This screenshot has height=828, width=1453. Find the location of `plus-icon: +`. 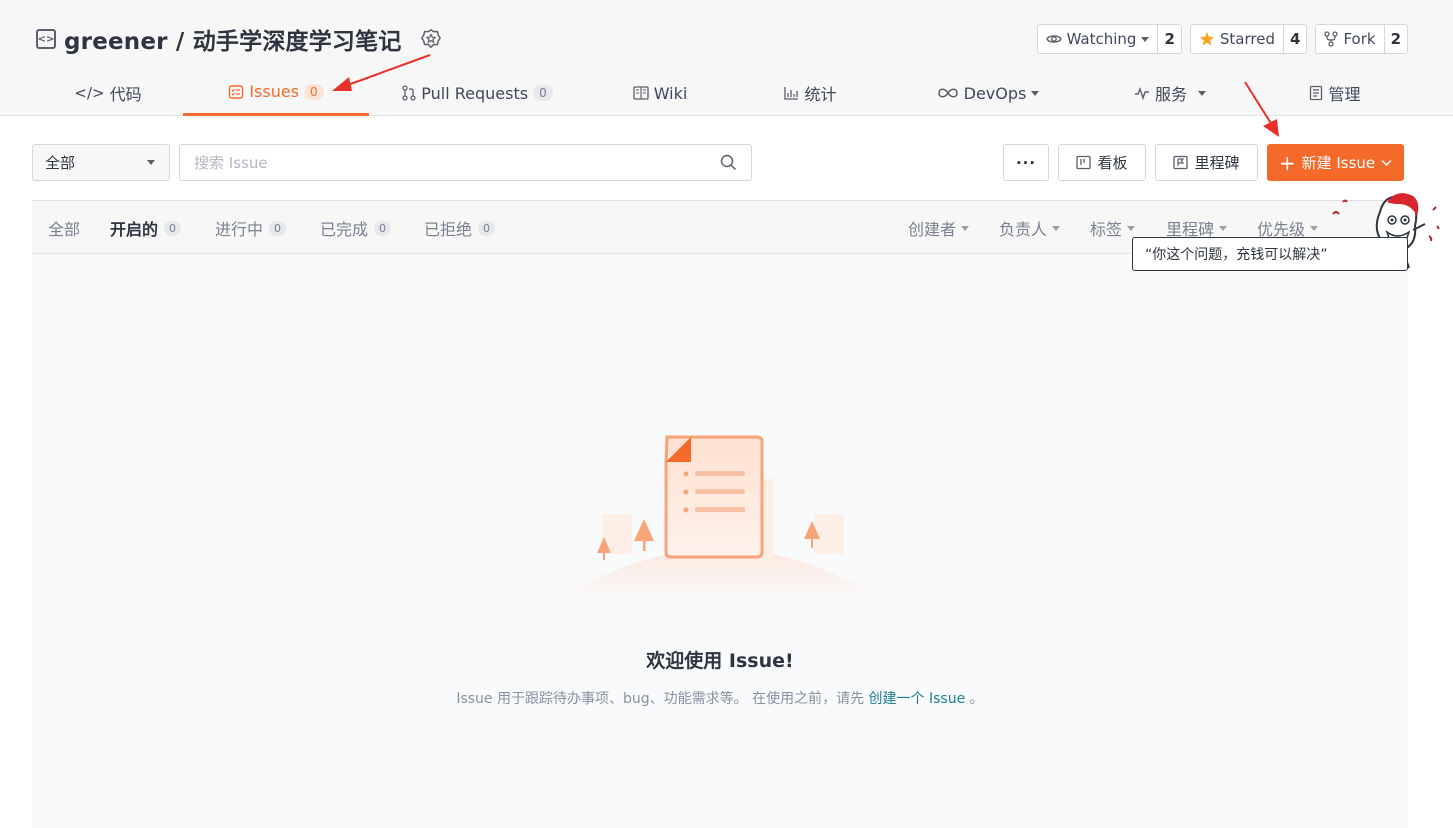

plus-icon: + is located at coordinates (1287, 162).